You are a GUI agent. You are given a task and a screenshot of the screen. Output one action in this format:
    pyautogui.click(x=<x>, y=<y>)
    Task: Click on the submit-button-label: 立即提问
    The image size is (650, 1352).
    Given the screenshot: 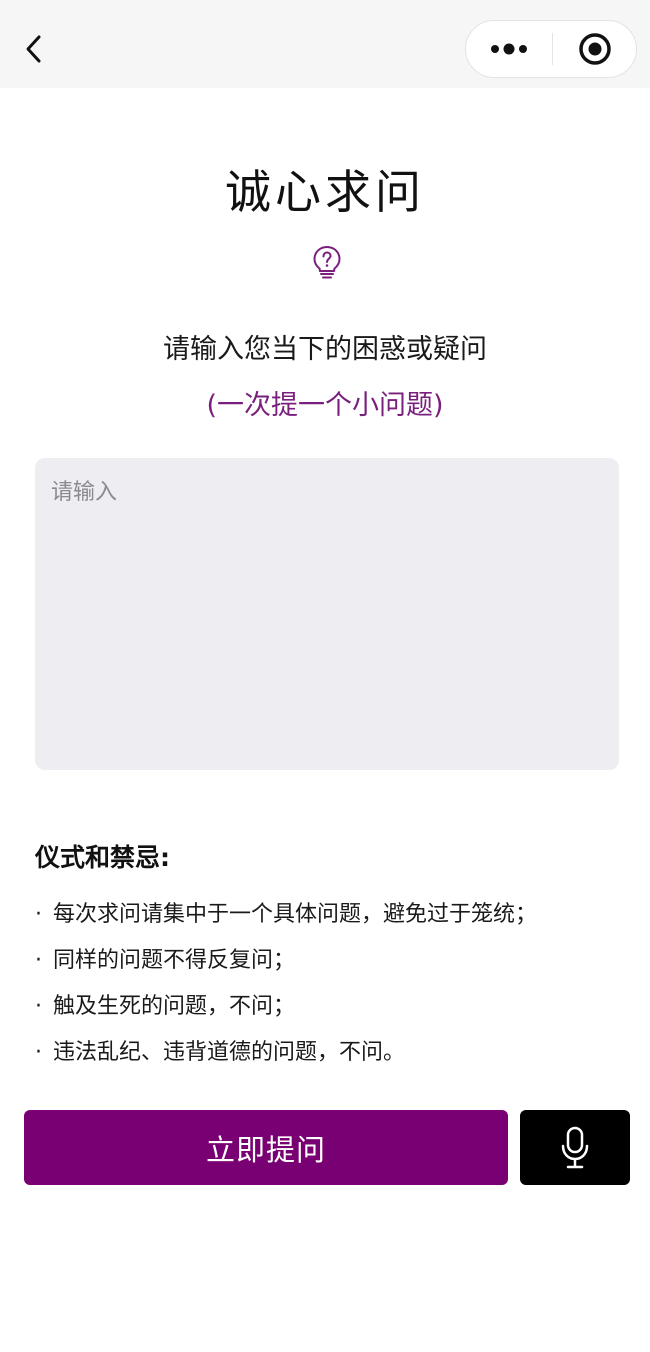 What is the action you would take?
    pyautogui.click(x=265, y=1149)
    